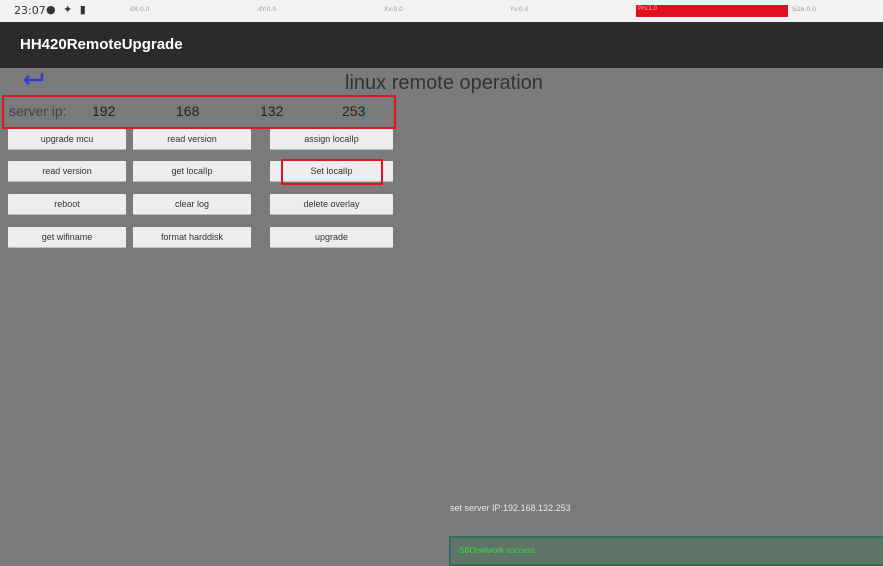  What do you see at coordinates (67, 9) in the screenshot?
I see `status-icons: ● ✦ ▮` at bounding box center [67, 9].